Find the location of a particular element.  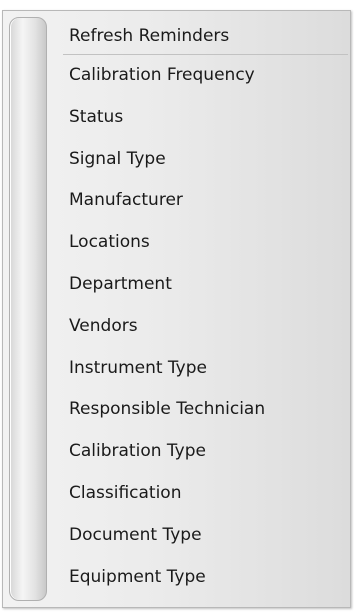

menu-item-locations: Locations is located at coordinates (206, 243).